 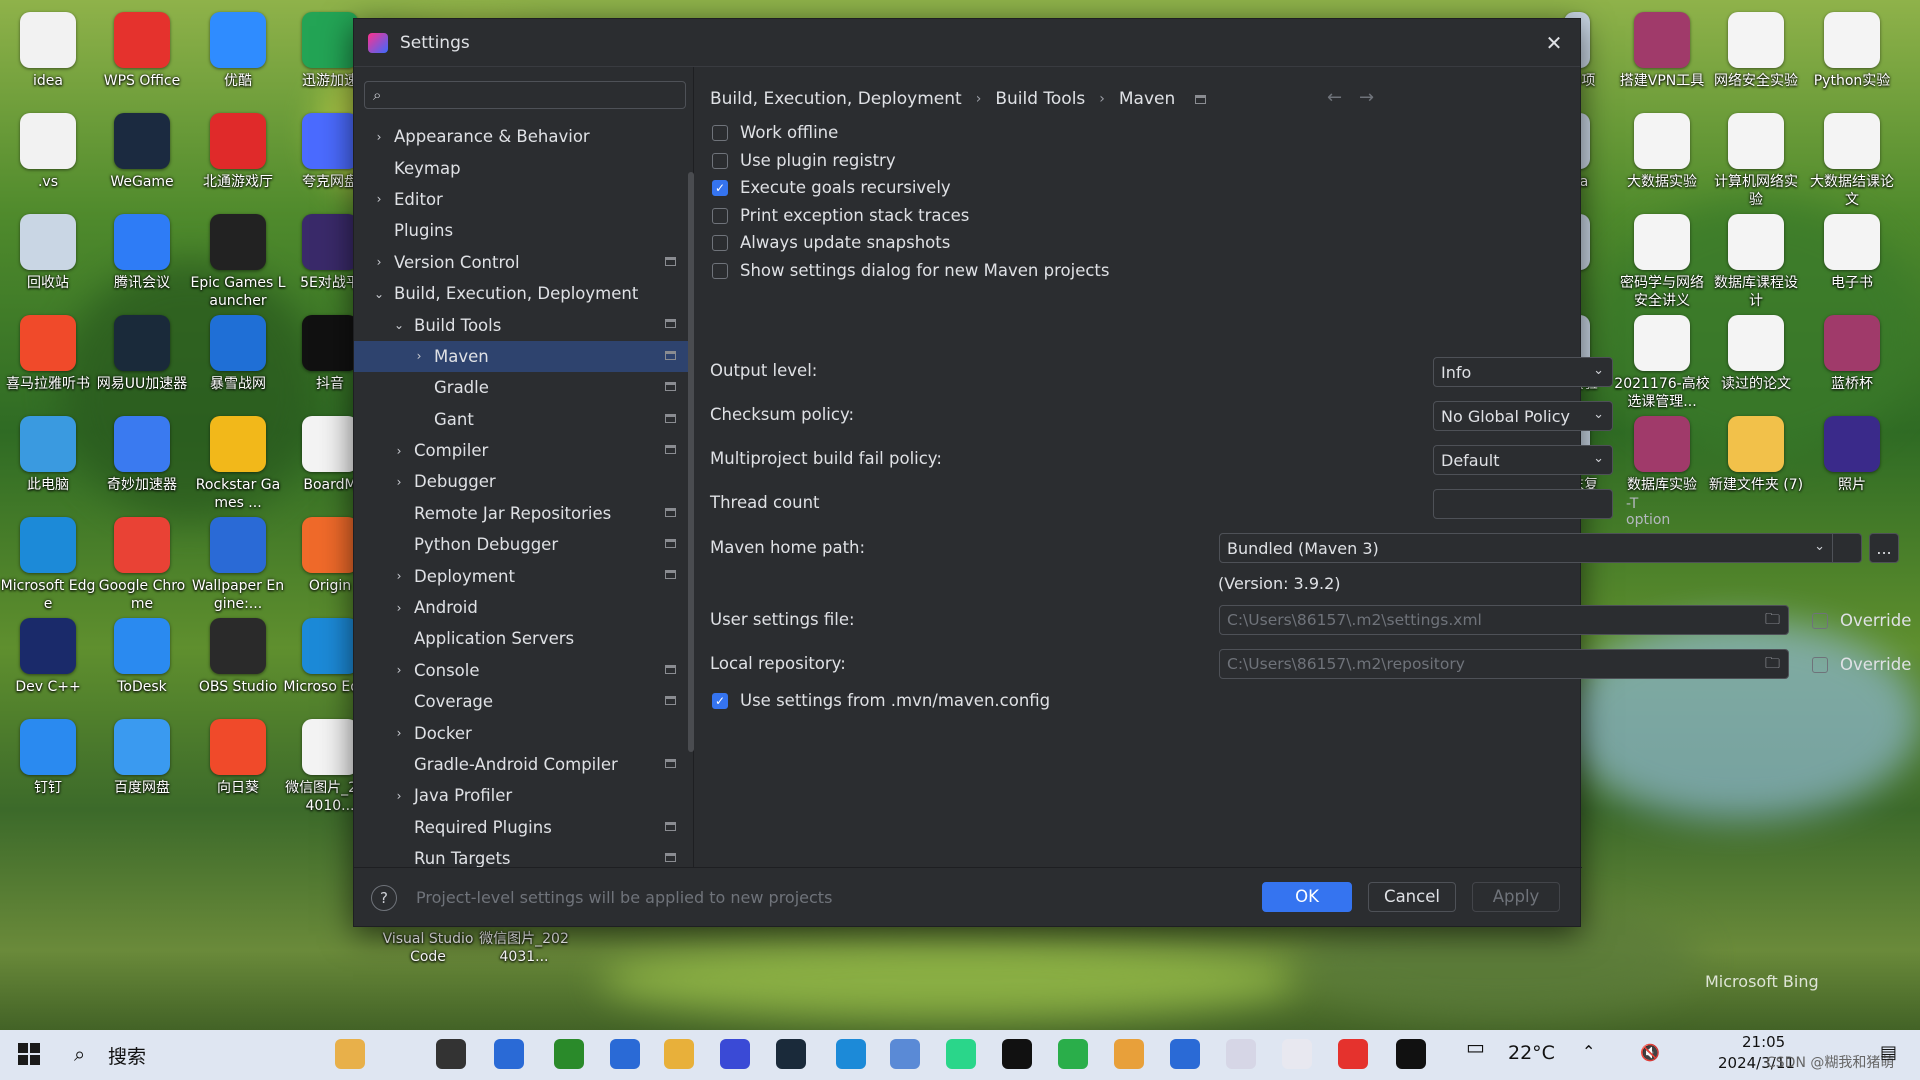 I want to click on desktop-icon: 搭建VPN工具, so click(x=1662, y=51).